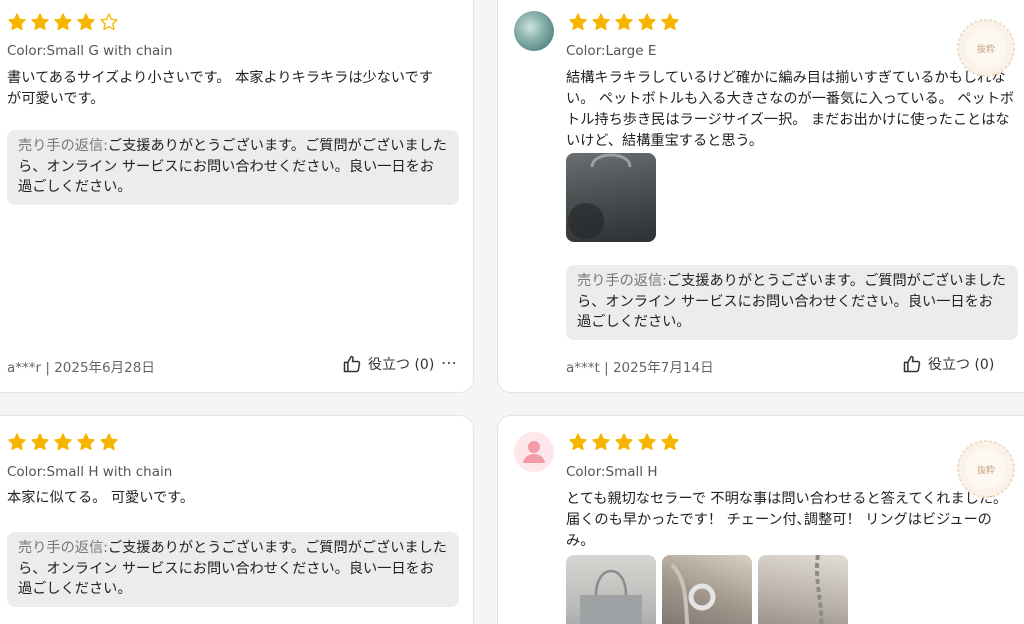 The height and width of the screenshot is (624, 1024). I want to click on review-text: 本家に似てる。 可愛いです。, so click(101, 498).